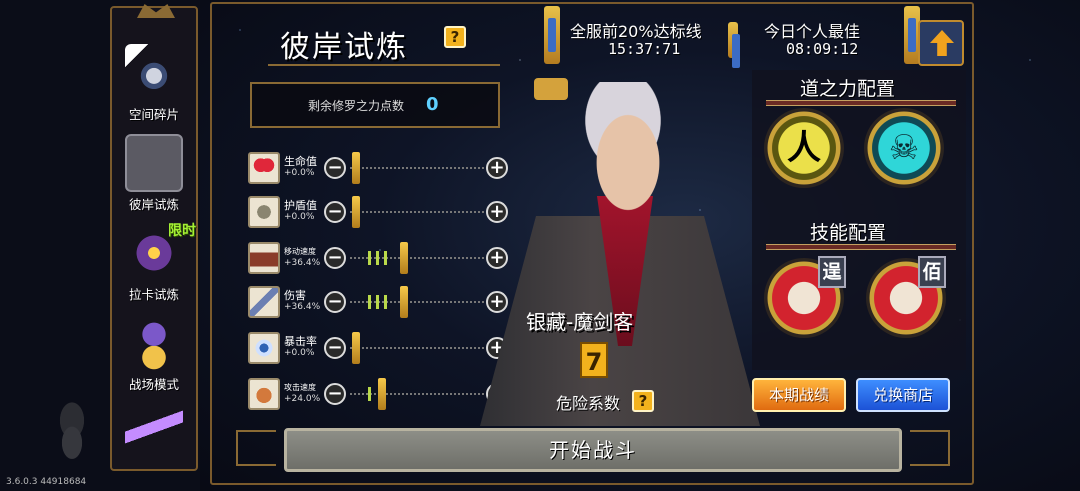 Image resolution: width=1080 pixels, height=491 pixels. I want to click on danger-level-value: 7, so click(594, 360).